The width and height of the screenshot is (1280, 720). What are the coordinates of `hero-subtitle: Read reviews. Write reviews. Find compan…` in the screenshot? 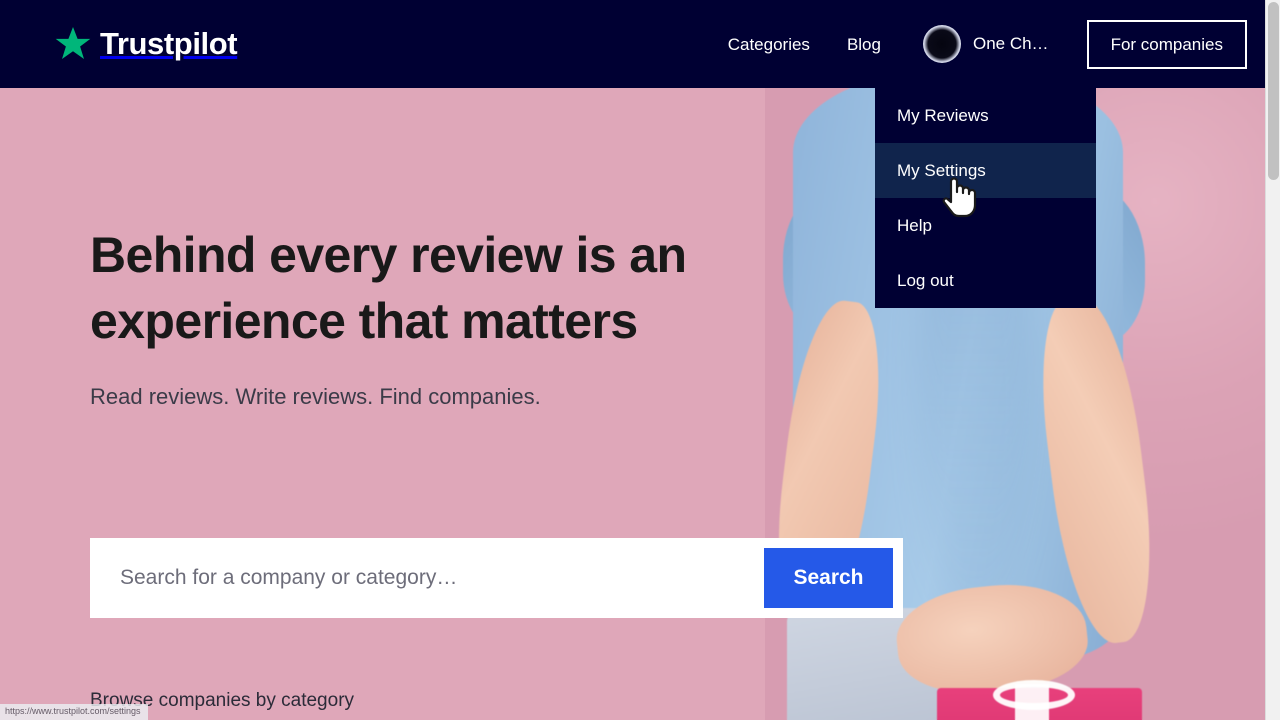 It's located at (315, 396).